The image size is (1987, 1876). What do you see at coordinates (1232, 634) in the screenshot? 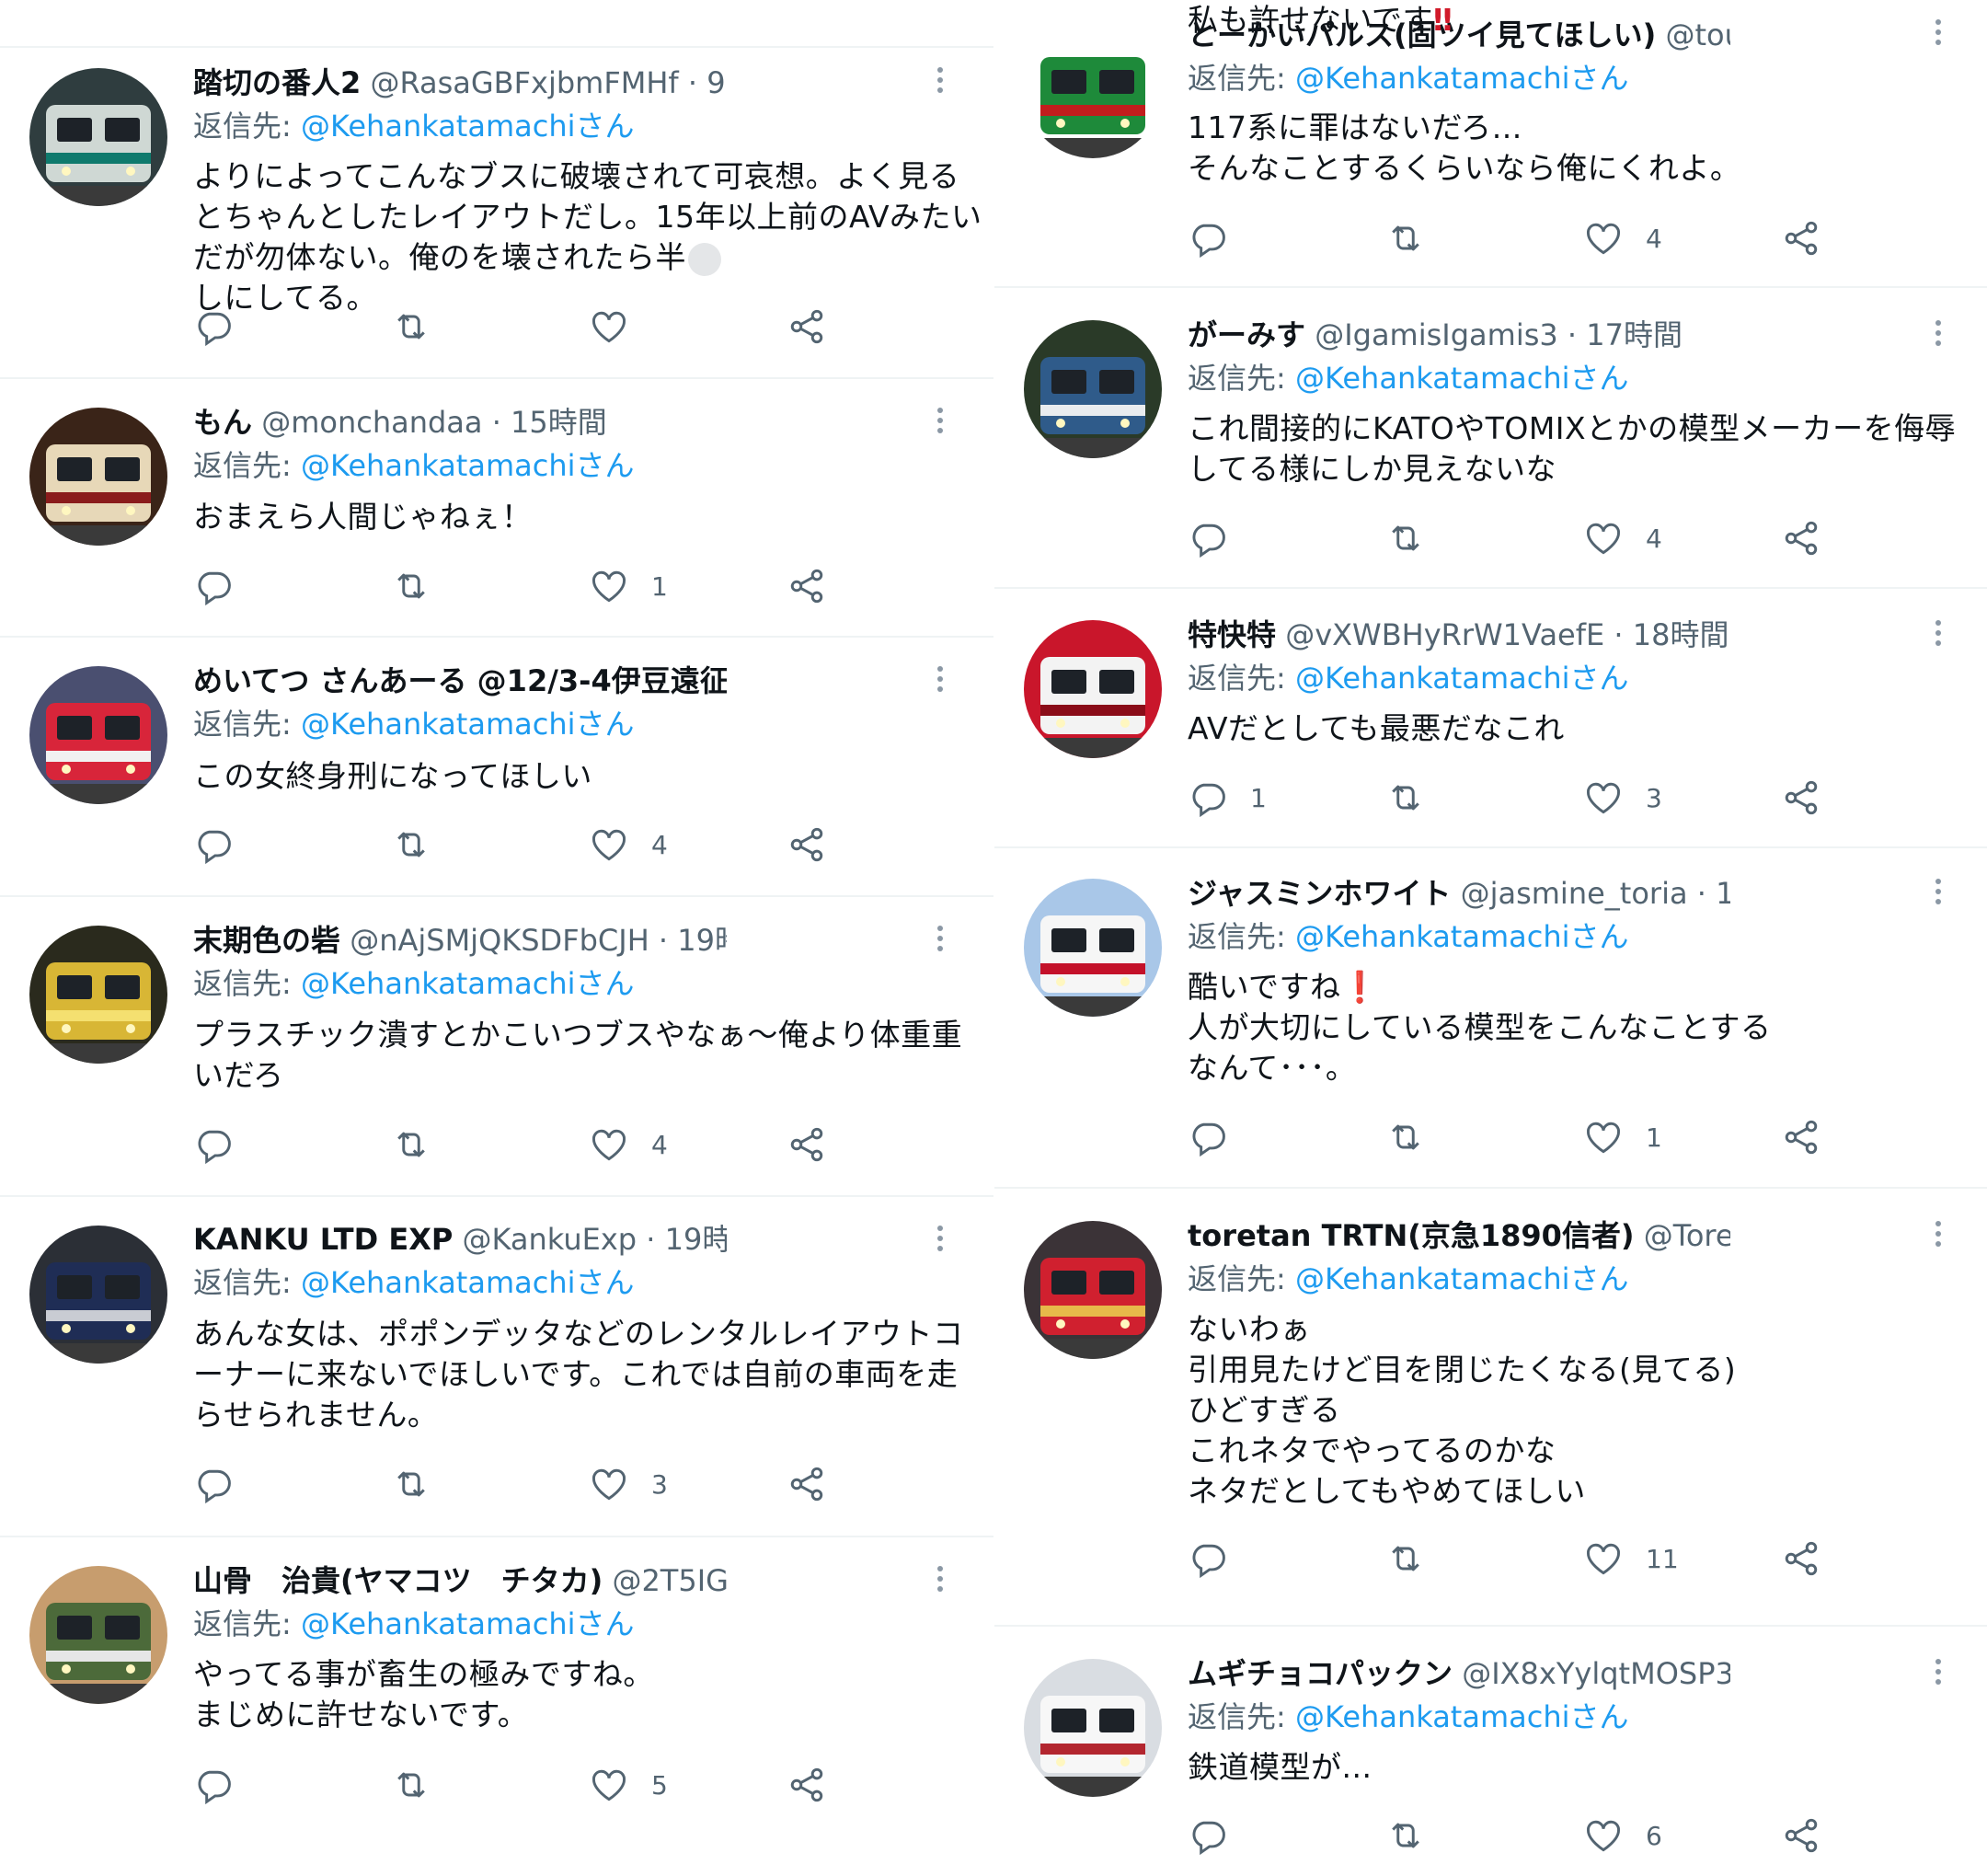
I see `author-name: 特快特` at bounding box center [1232, 634].